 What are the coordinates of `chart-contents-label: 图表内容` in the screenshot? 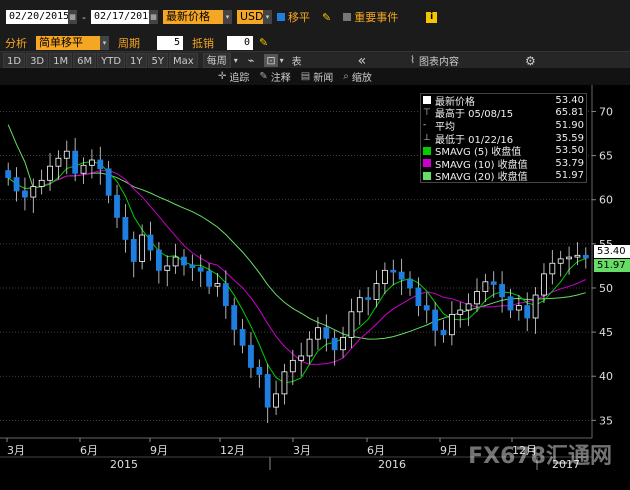 It's located at (439, 60).